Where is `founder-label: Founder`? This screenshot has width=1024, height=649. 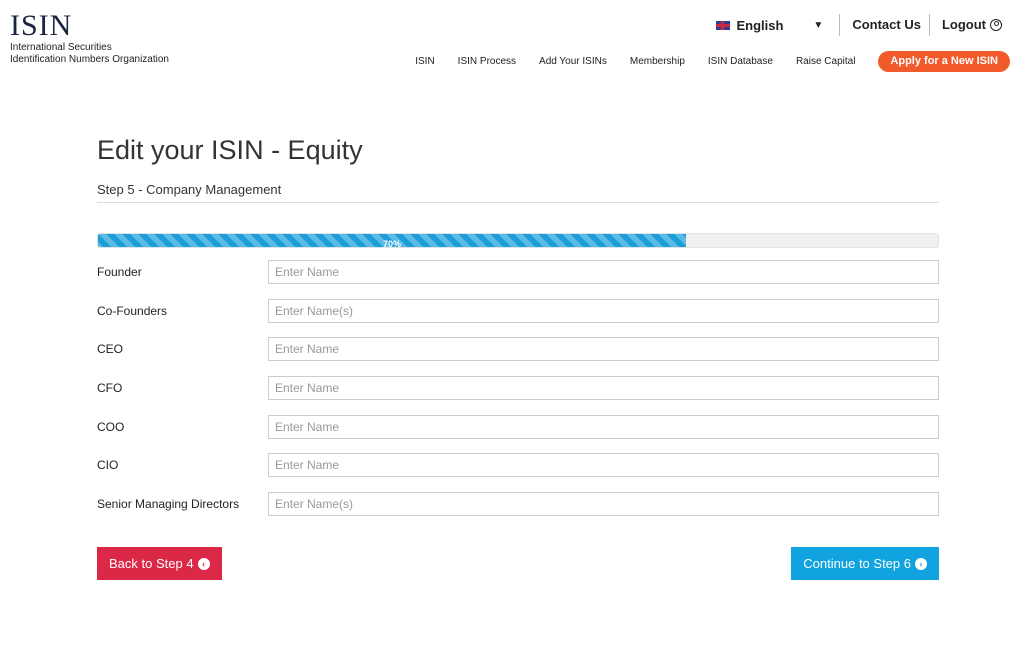 founder-label: Founder is located at coordinates (119, 272).